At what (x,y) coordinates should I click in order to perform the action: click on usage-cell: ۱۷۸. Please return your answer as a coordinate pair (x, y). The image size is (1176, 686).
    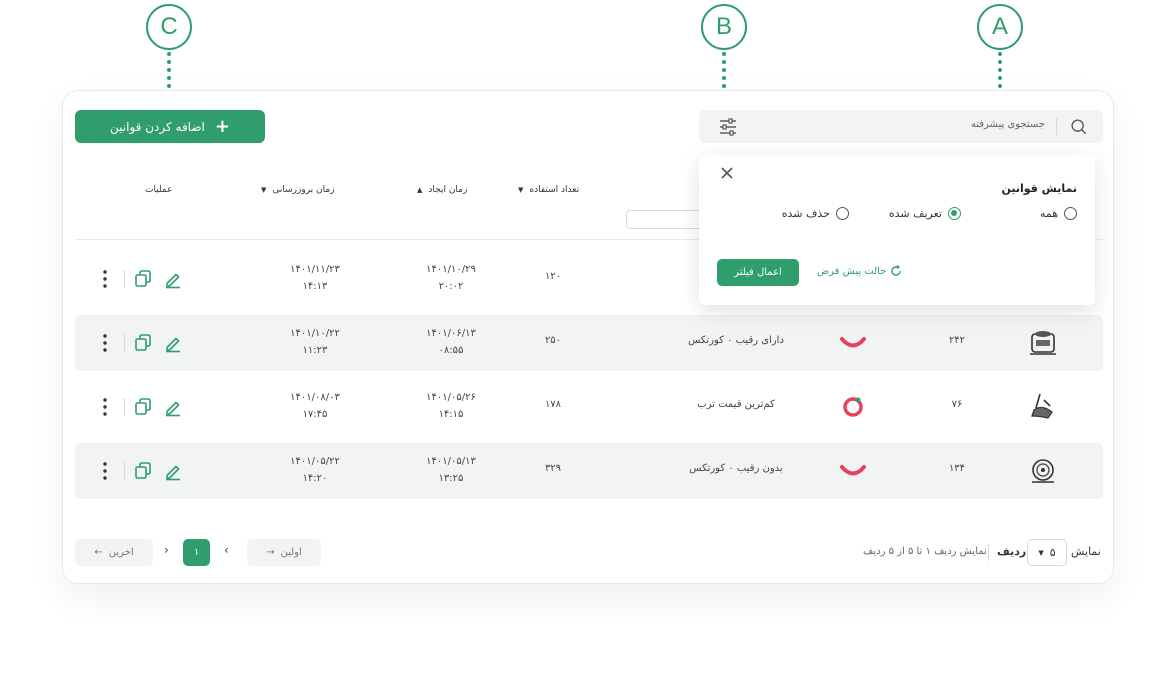
    Looking at the image, I should click on (553, 404).